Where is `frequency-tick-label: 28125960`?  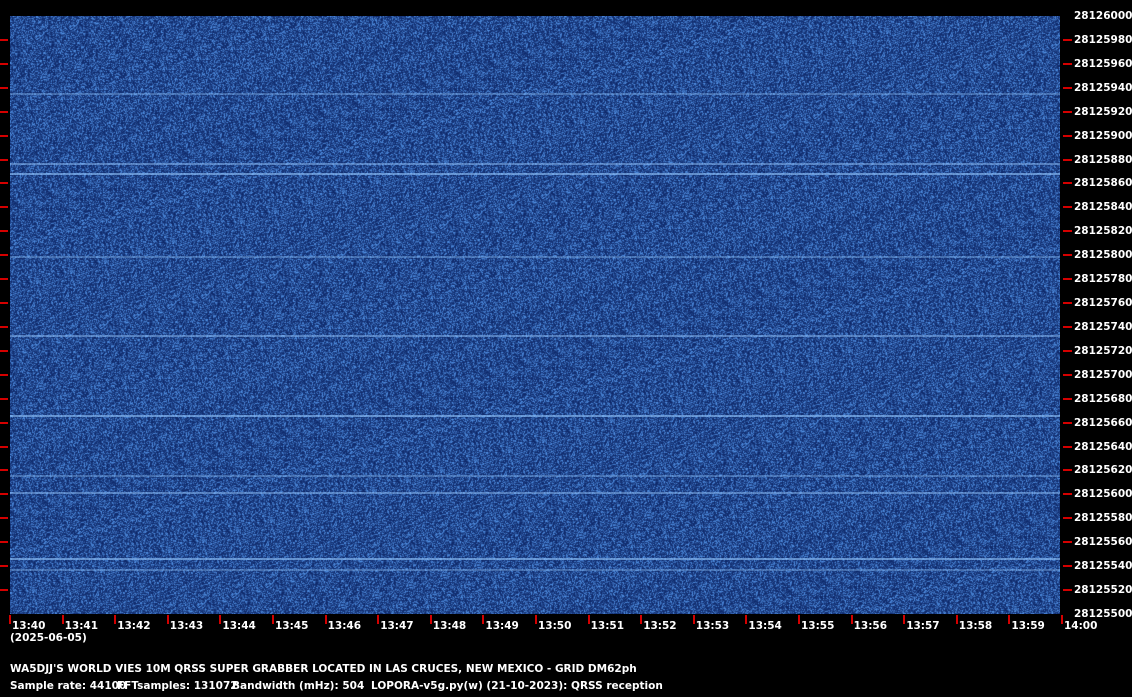
frequency-tick-label: 28125960 is located at coordinates (1103, 63).